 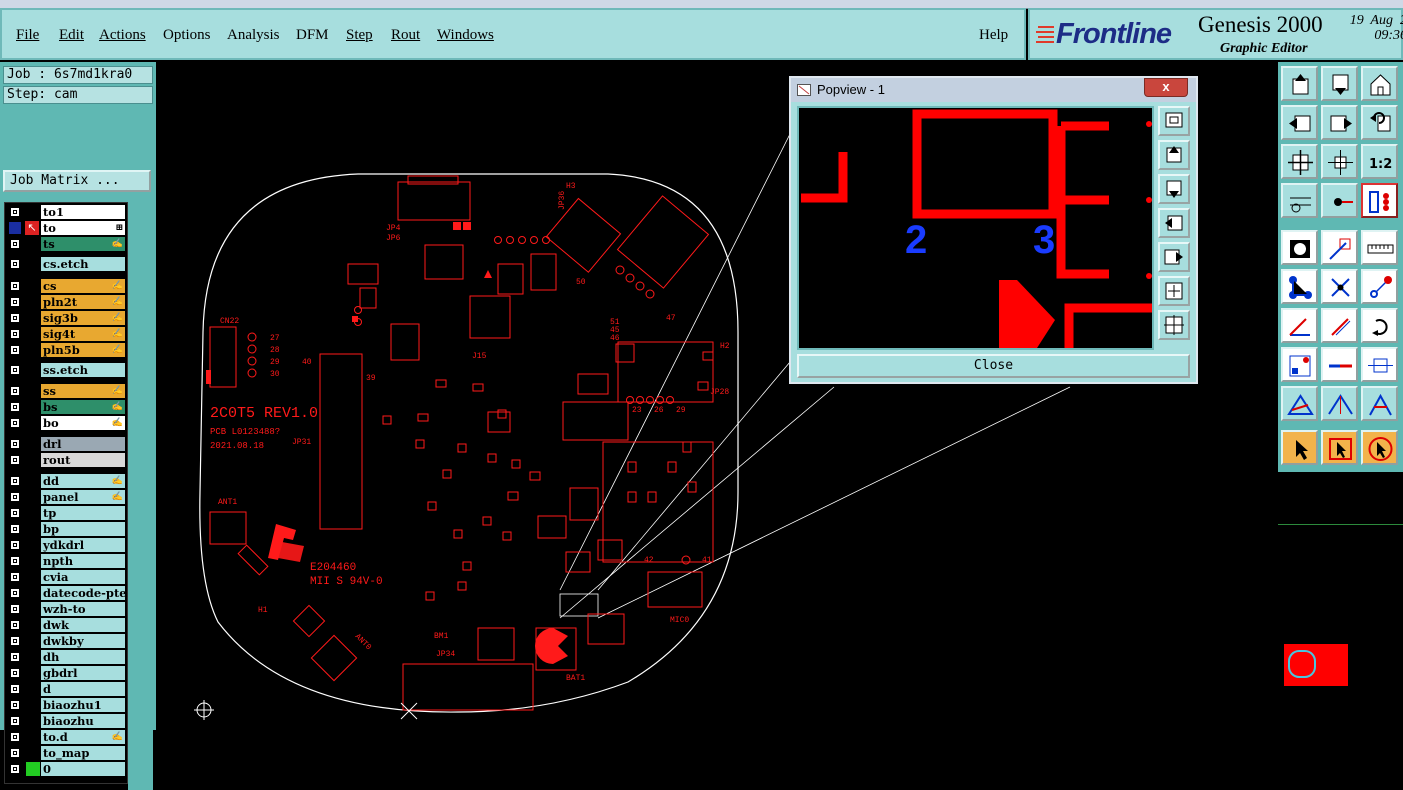 I want to click on popview-pan-right-button, so click(x=1174, y=257).